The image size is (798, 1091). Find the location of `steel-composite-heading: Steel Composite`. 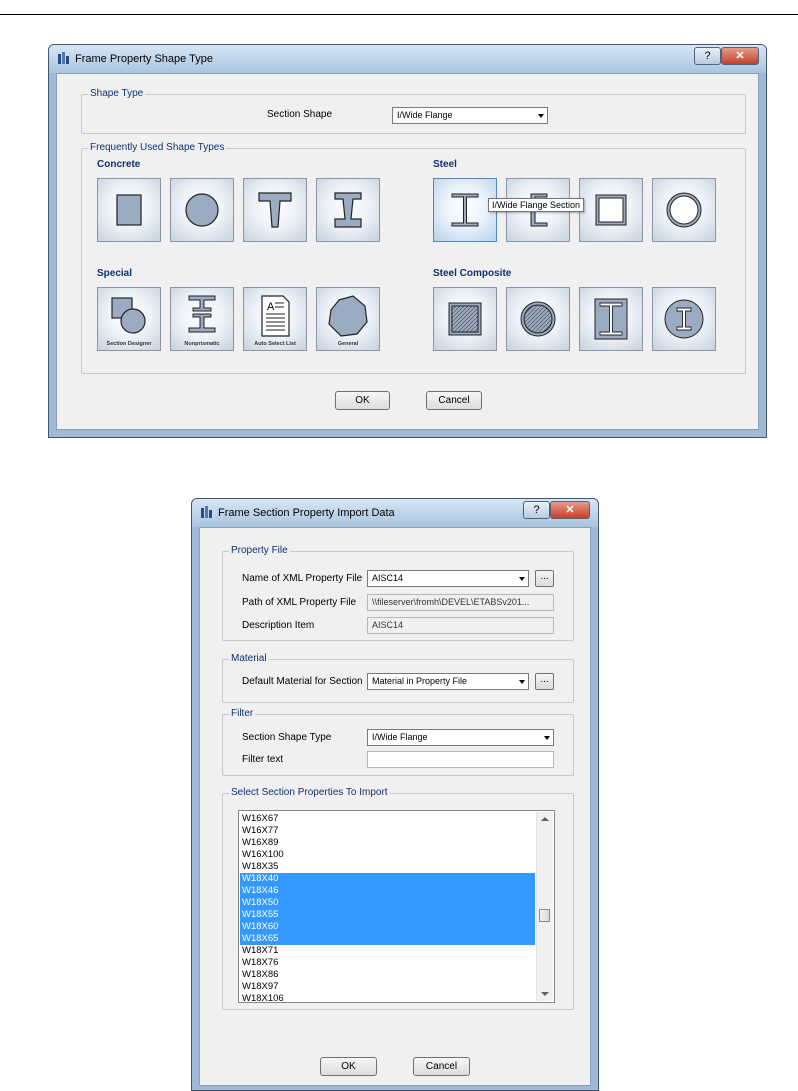

steel-composite-heading: Steel Composite is located at coordinates (472, 273).